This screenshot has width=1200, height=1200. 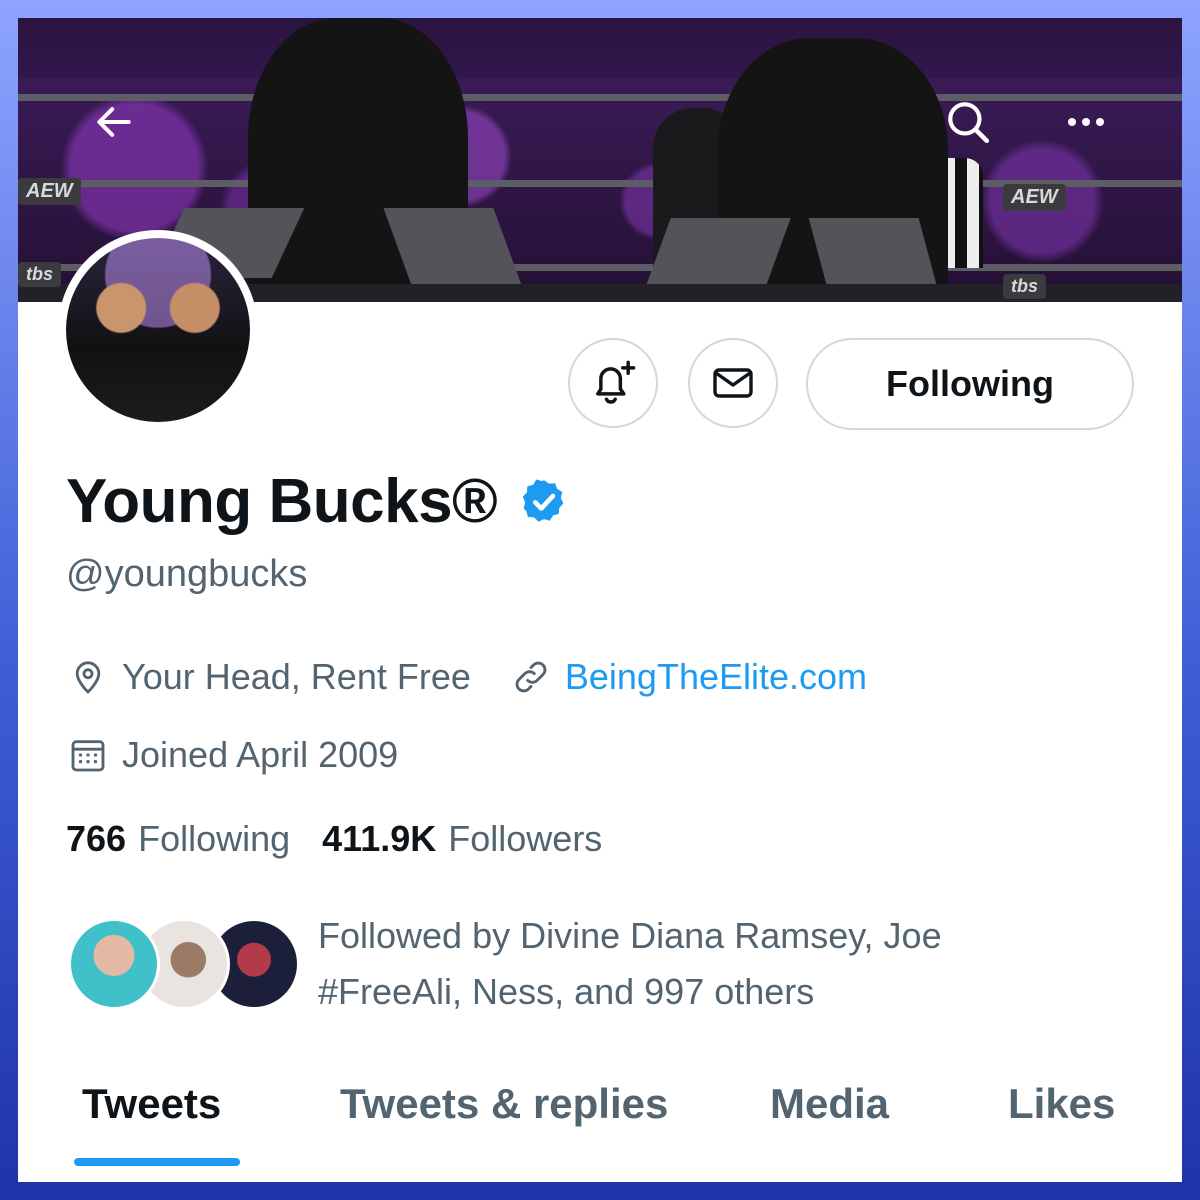 I want to click on arrow-left-icon, so click(x=114, y=122).